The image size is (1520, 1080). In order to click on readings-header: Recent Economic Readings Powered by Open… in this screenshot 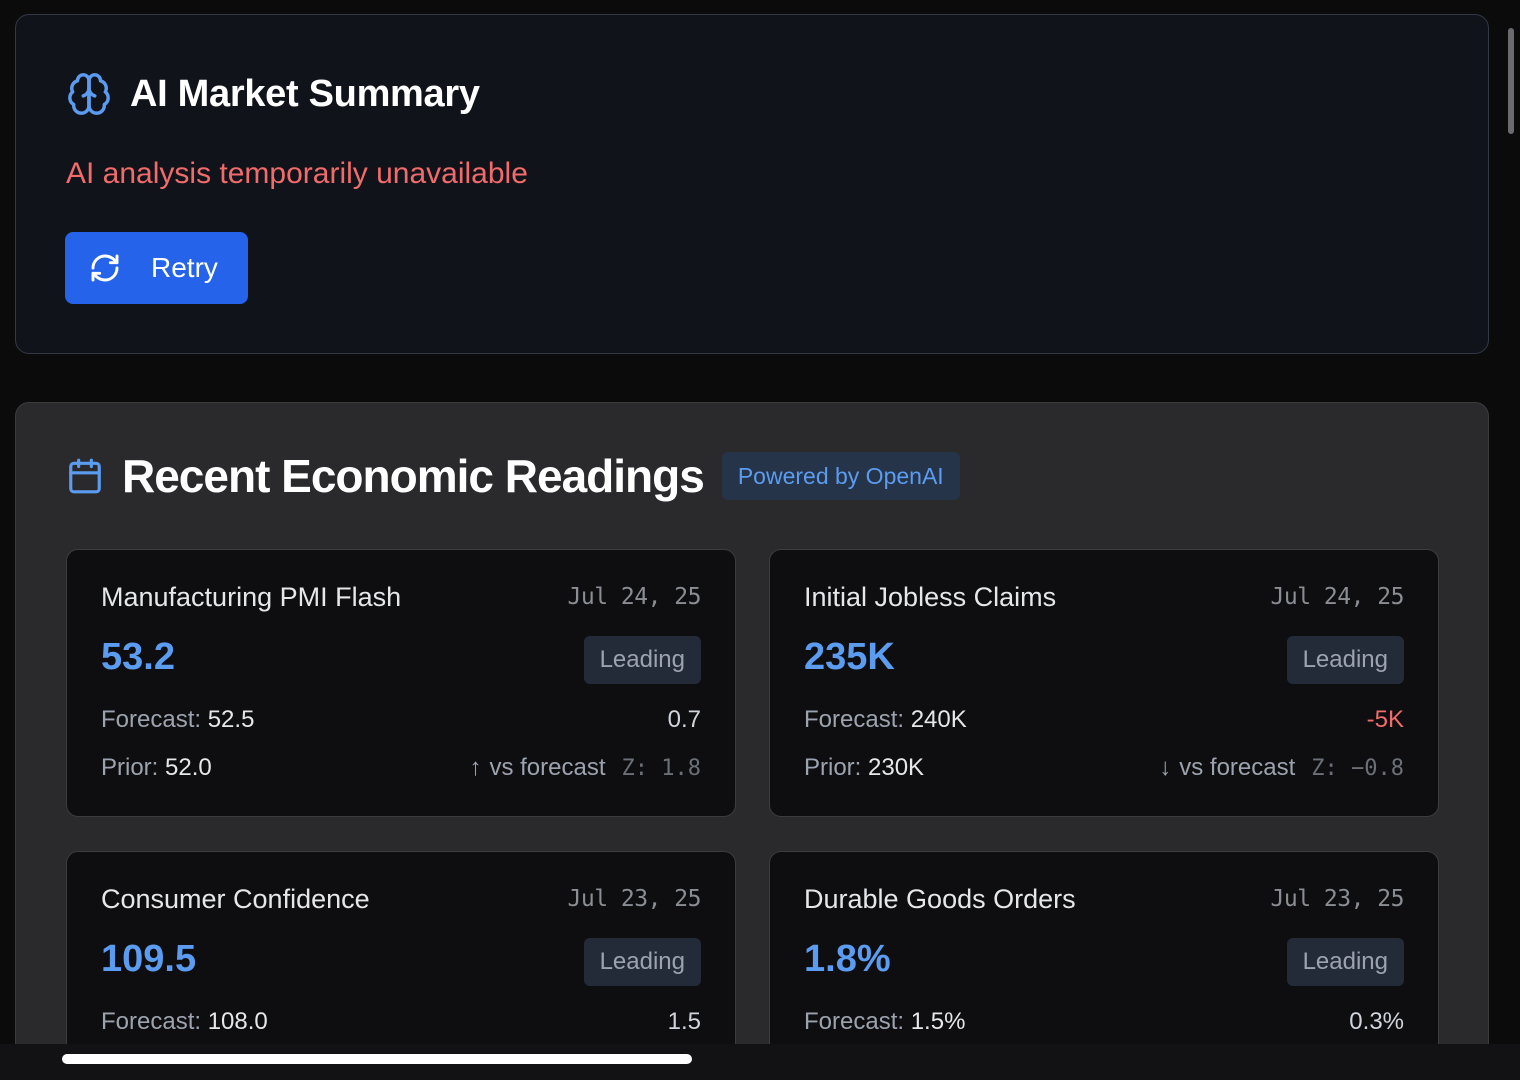, I will do `click(513, 476)`.